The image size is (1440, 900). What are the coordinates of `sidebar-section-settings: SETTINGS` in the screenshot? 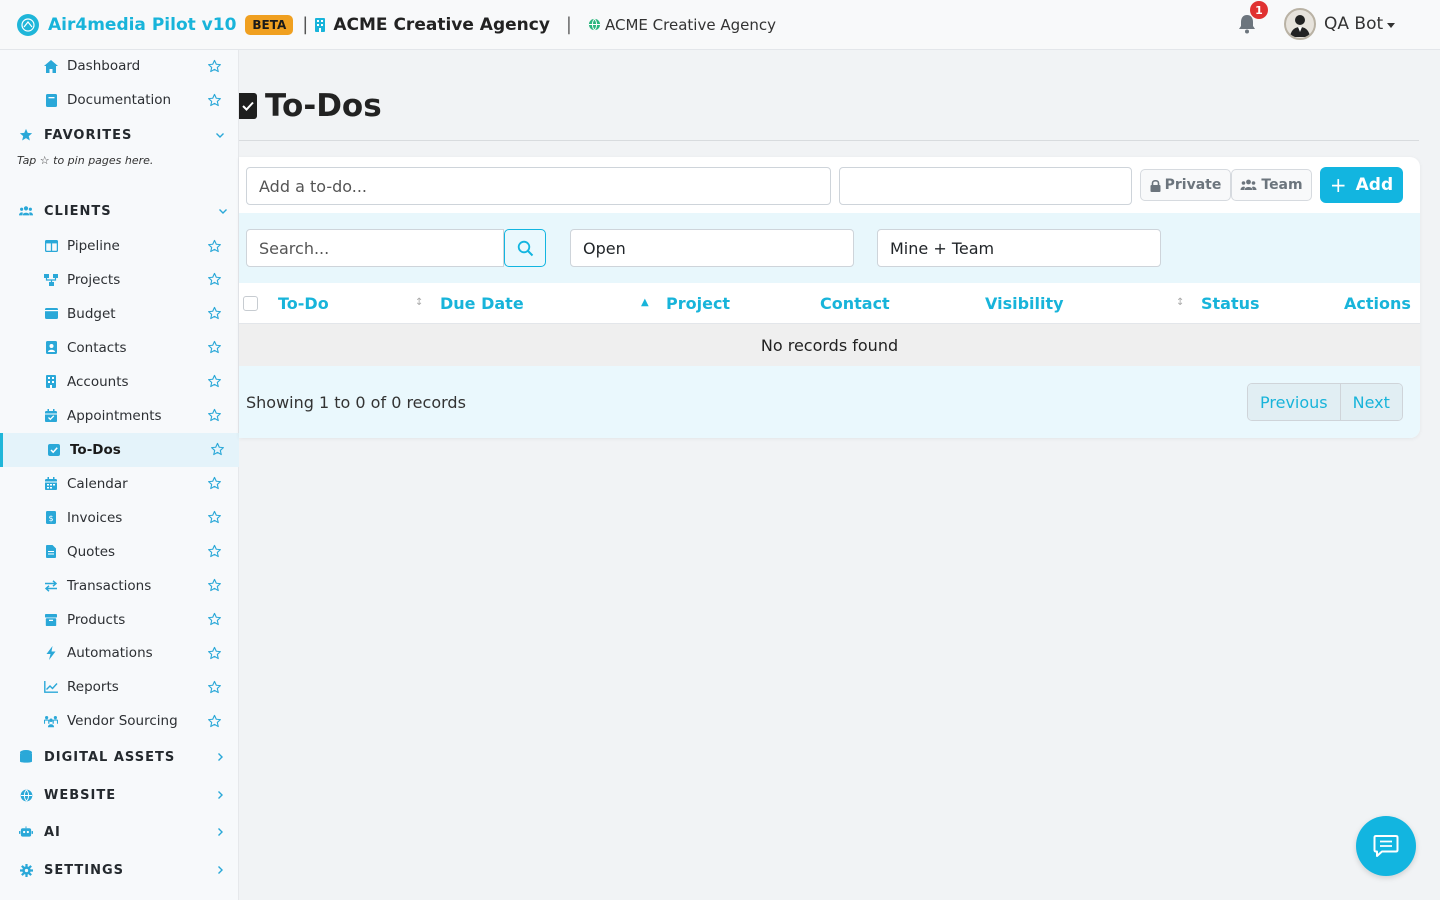 It's located at (119, 870).